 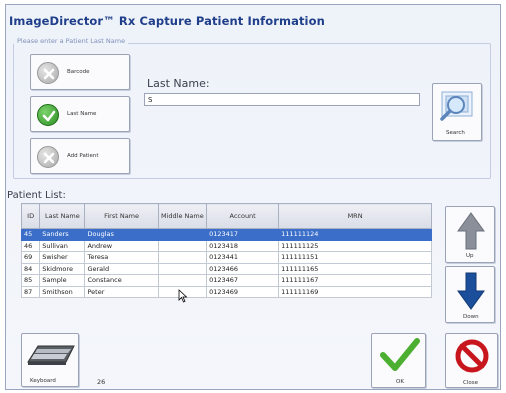 I want to click on cell-account: 0123467, so click(x=243, y=280).